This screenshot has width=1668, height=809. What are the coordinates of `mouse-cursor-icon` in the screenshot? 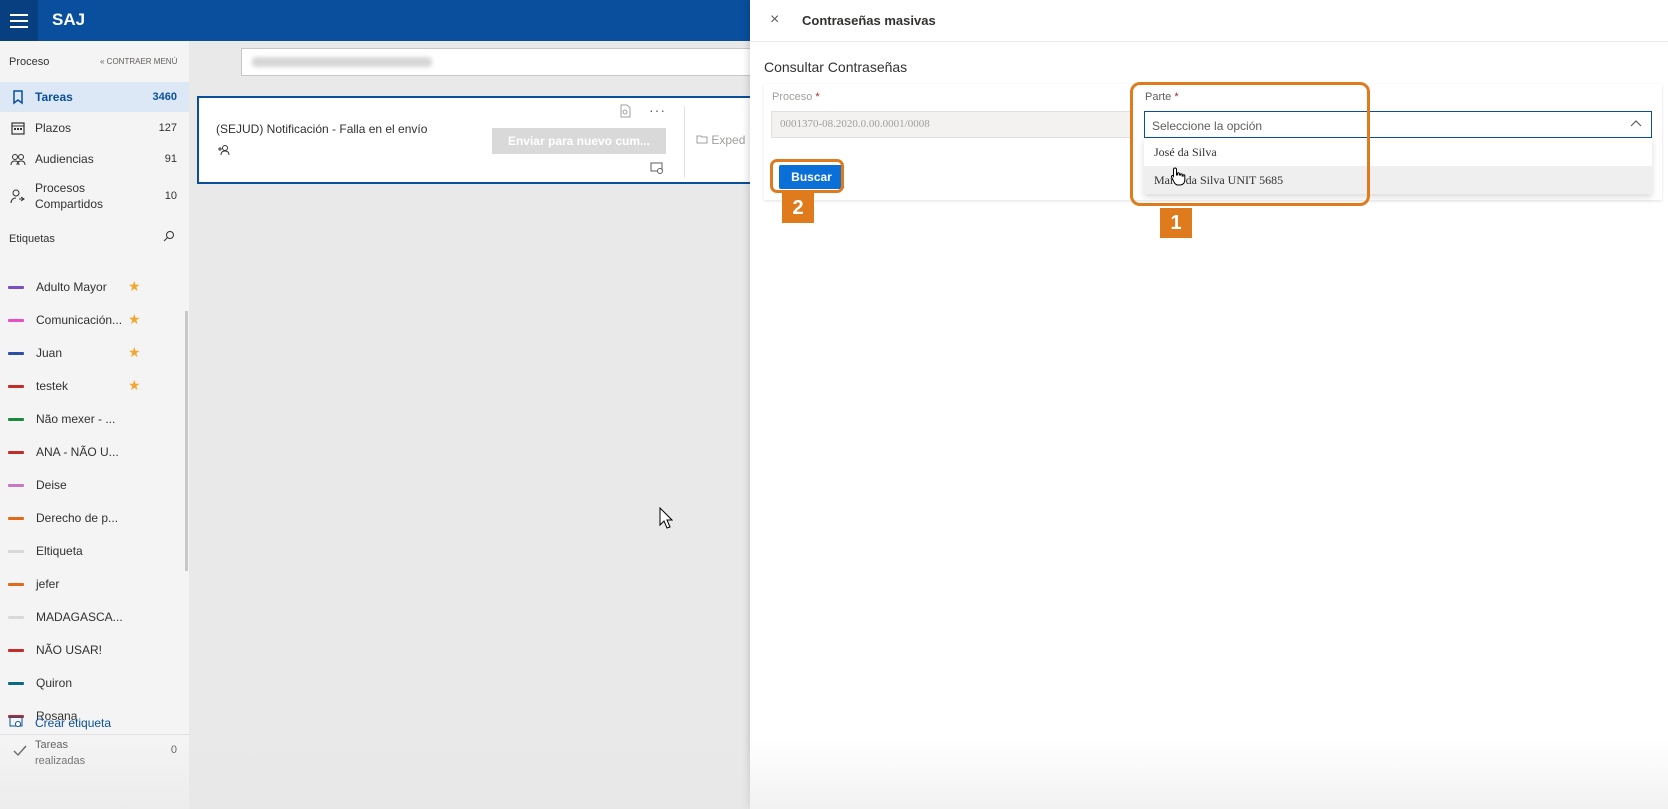 It's located at (666, 518).